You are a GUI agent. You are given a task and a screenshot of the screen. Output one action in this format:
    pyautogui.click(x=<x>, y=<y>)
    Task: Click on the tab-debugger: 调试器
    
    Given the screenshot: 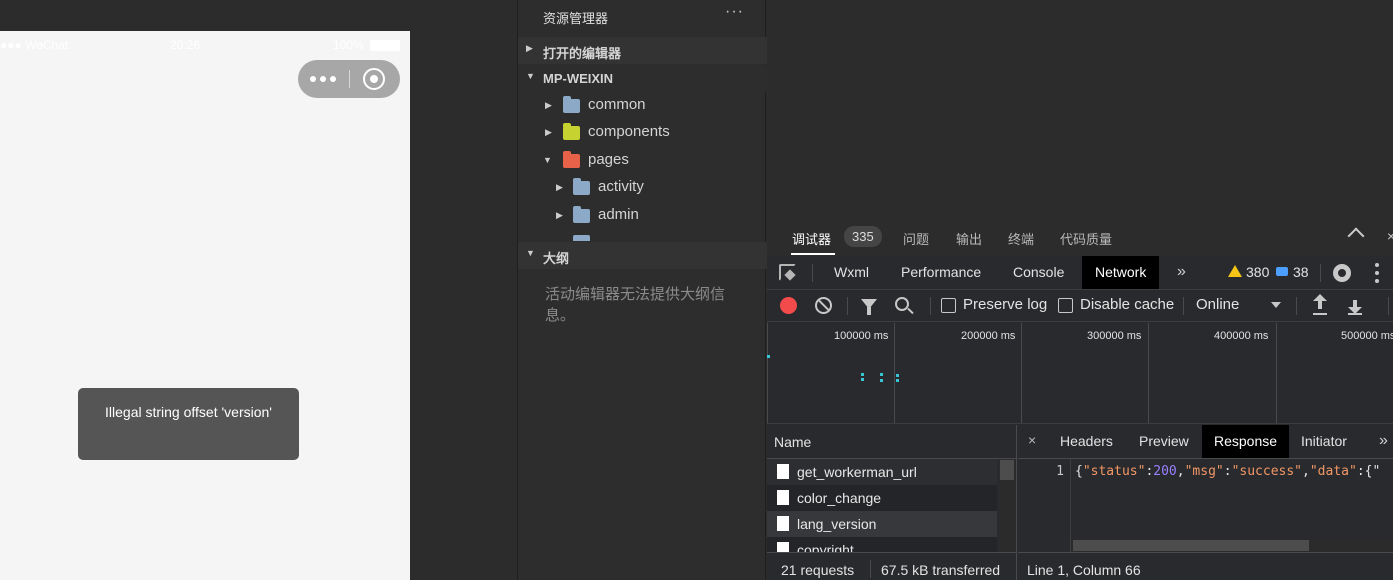 What is the action you would take?
    pyautogui.click(x=811, y=238)
    